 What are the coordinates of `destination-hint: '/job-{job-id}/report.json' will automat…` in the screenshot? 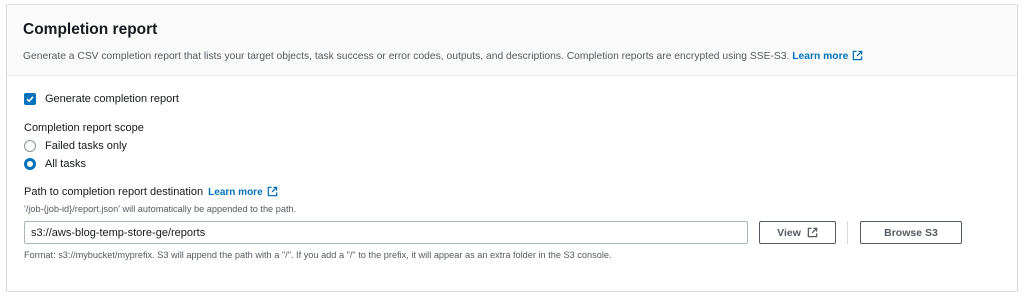 It's located at (160, 209).